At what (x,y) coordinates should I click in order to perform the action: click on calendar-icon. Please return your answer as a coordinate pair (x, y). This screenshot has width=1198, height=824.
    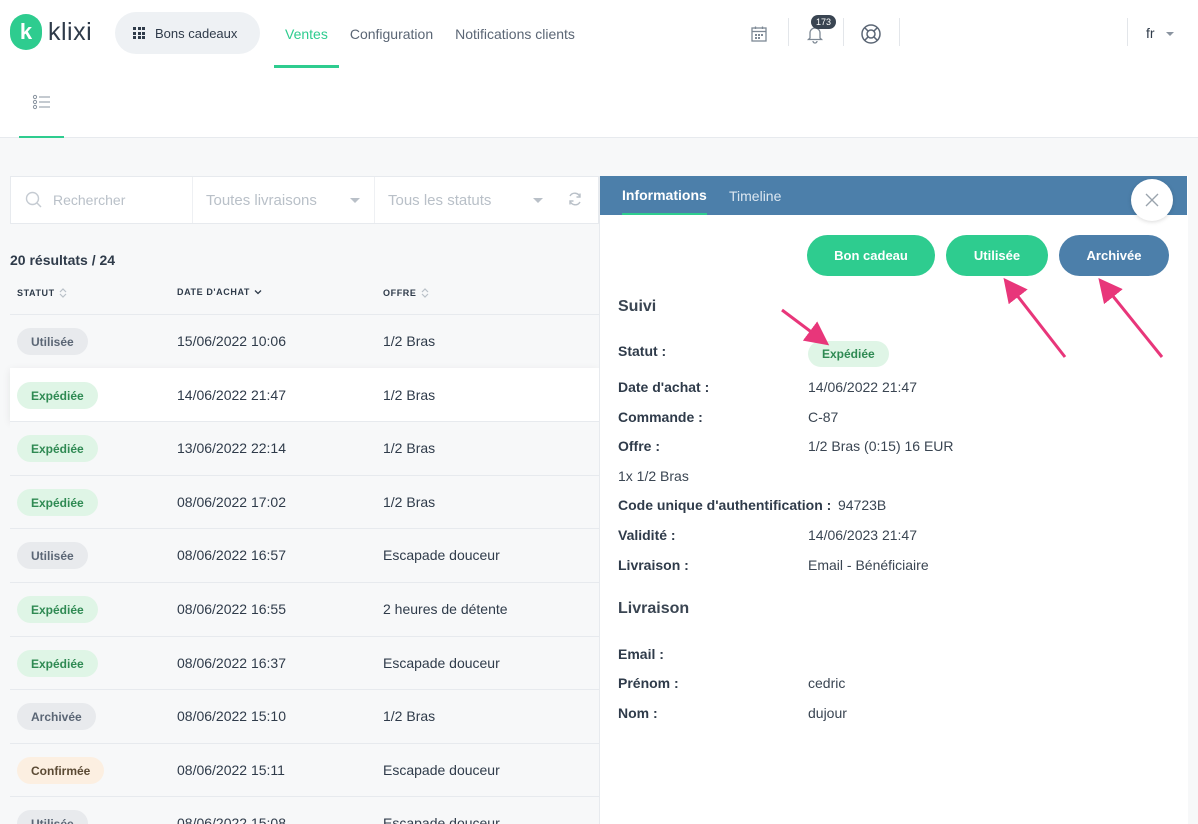
    Looking at the image, I should click on (759, 34).